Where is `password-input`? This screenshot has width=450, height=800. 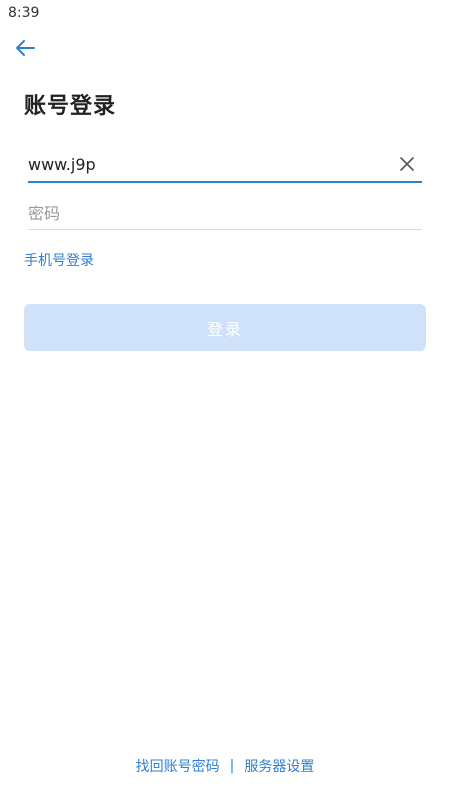 password-input is located at coordinates (208, 213).